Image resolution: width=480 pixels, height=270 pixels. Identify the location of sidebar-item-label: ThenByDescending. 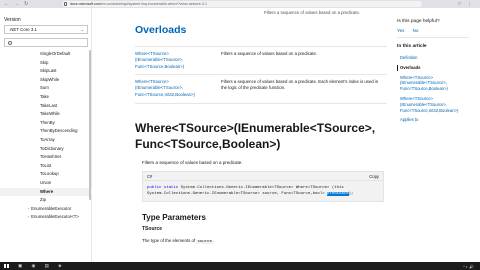
(59, 131).